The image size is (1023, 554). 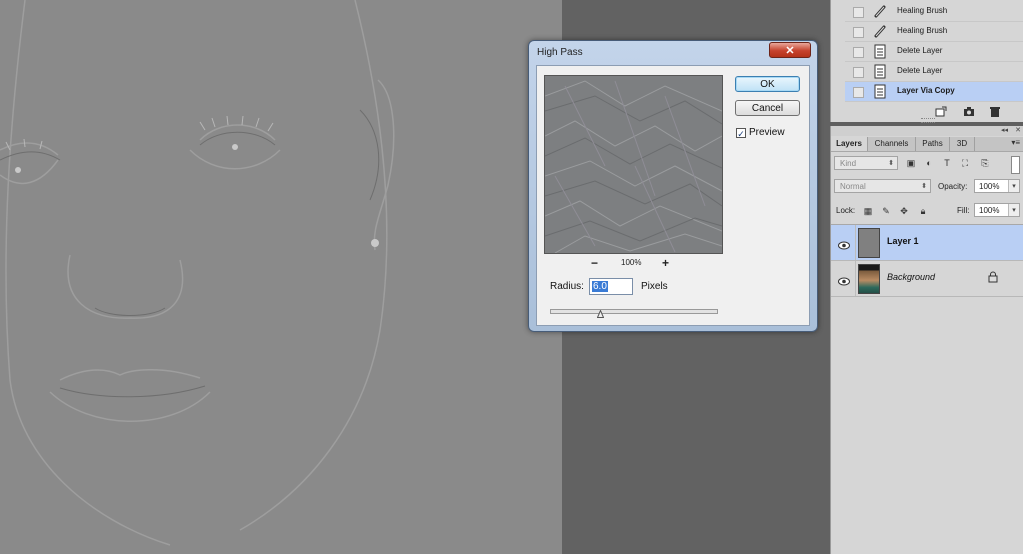 What do you see at coordinates (969, 110) in the screenshot?
I see `camera-icon` at bounding box center [969, 110].